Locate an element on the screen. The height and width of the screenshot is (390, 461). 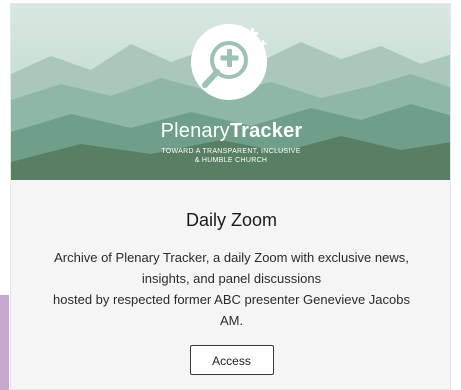
description-line-4: AM. is located at coordinates (231, 320).